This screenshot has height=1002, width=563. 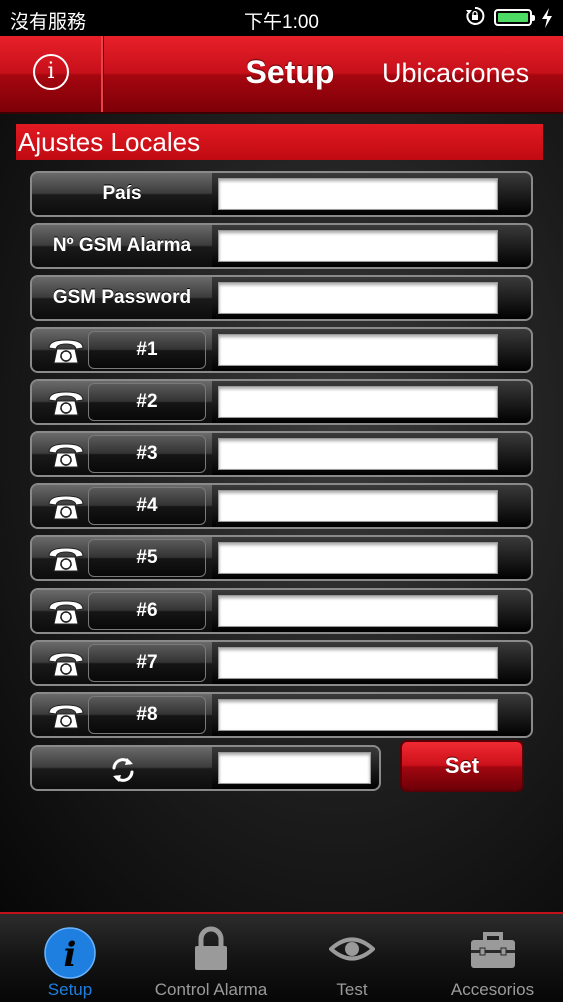 What do you see at coordinates (358, 715) in the screenshot?
I see `phone-8-input` at bounding box center [358, 715].